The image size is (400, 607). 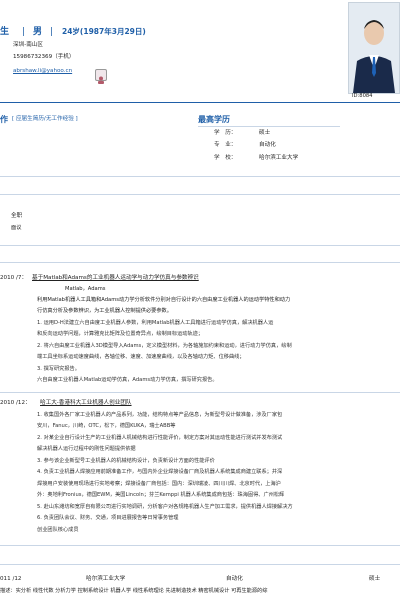 What do you see at coordinates (104, 31) in the screenshot?
I see `age-birth: 24岁(1987年3月29日)` at bounding box center [104, 31].